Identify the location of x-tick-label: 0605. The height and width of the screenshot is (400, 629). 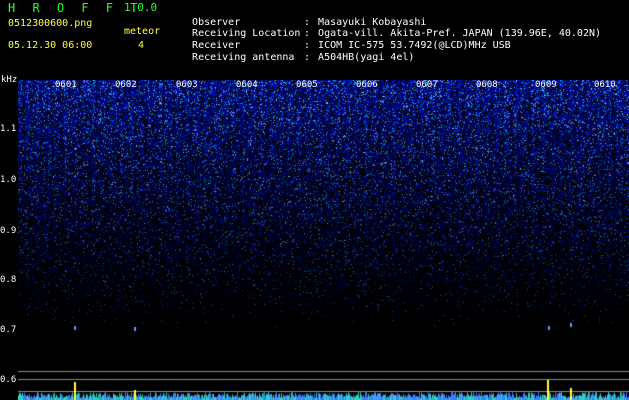
(307, 85).